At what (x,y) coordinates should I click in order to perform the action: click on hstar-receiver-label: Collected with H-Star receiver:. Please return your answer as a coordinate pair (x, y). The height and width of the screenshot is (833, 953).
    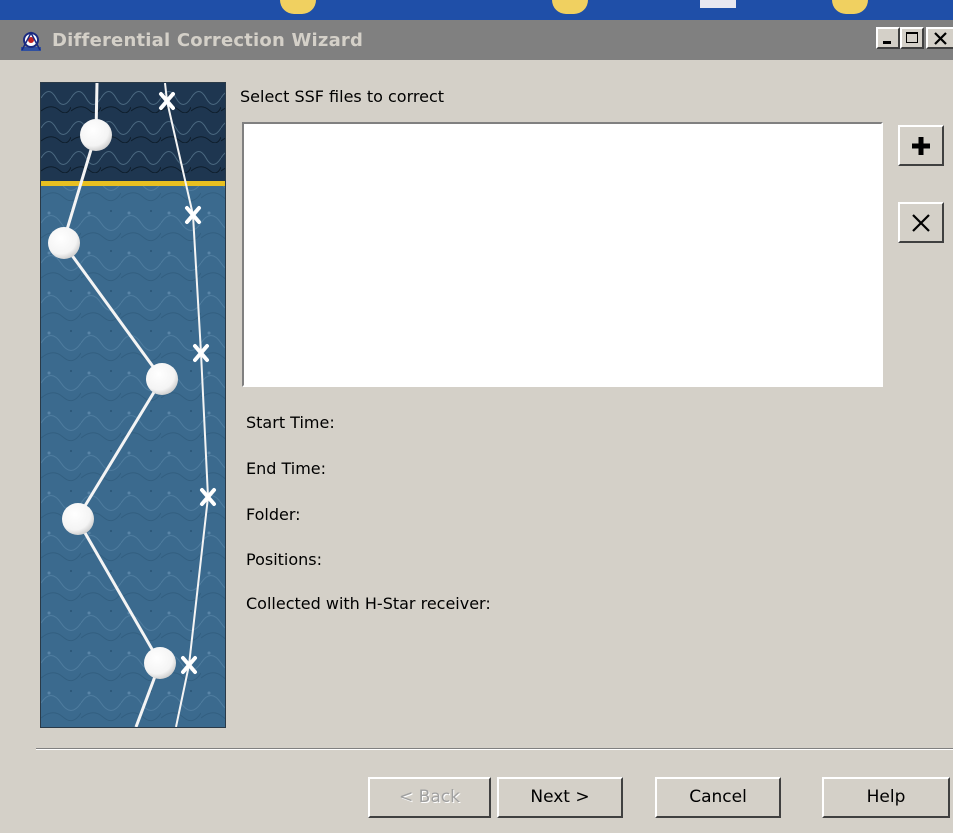
    Looking at the image, I should click on (368, 603).